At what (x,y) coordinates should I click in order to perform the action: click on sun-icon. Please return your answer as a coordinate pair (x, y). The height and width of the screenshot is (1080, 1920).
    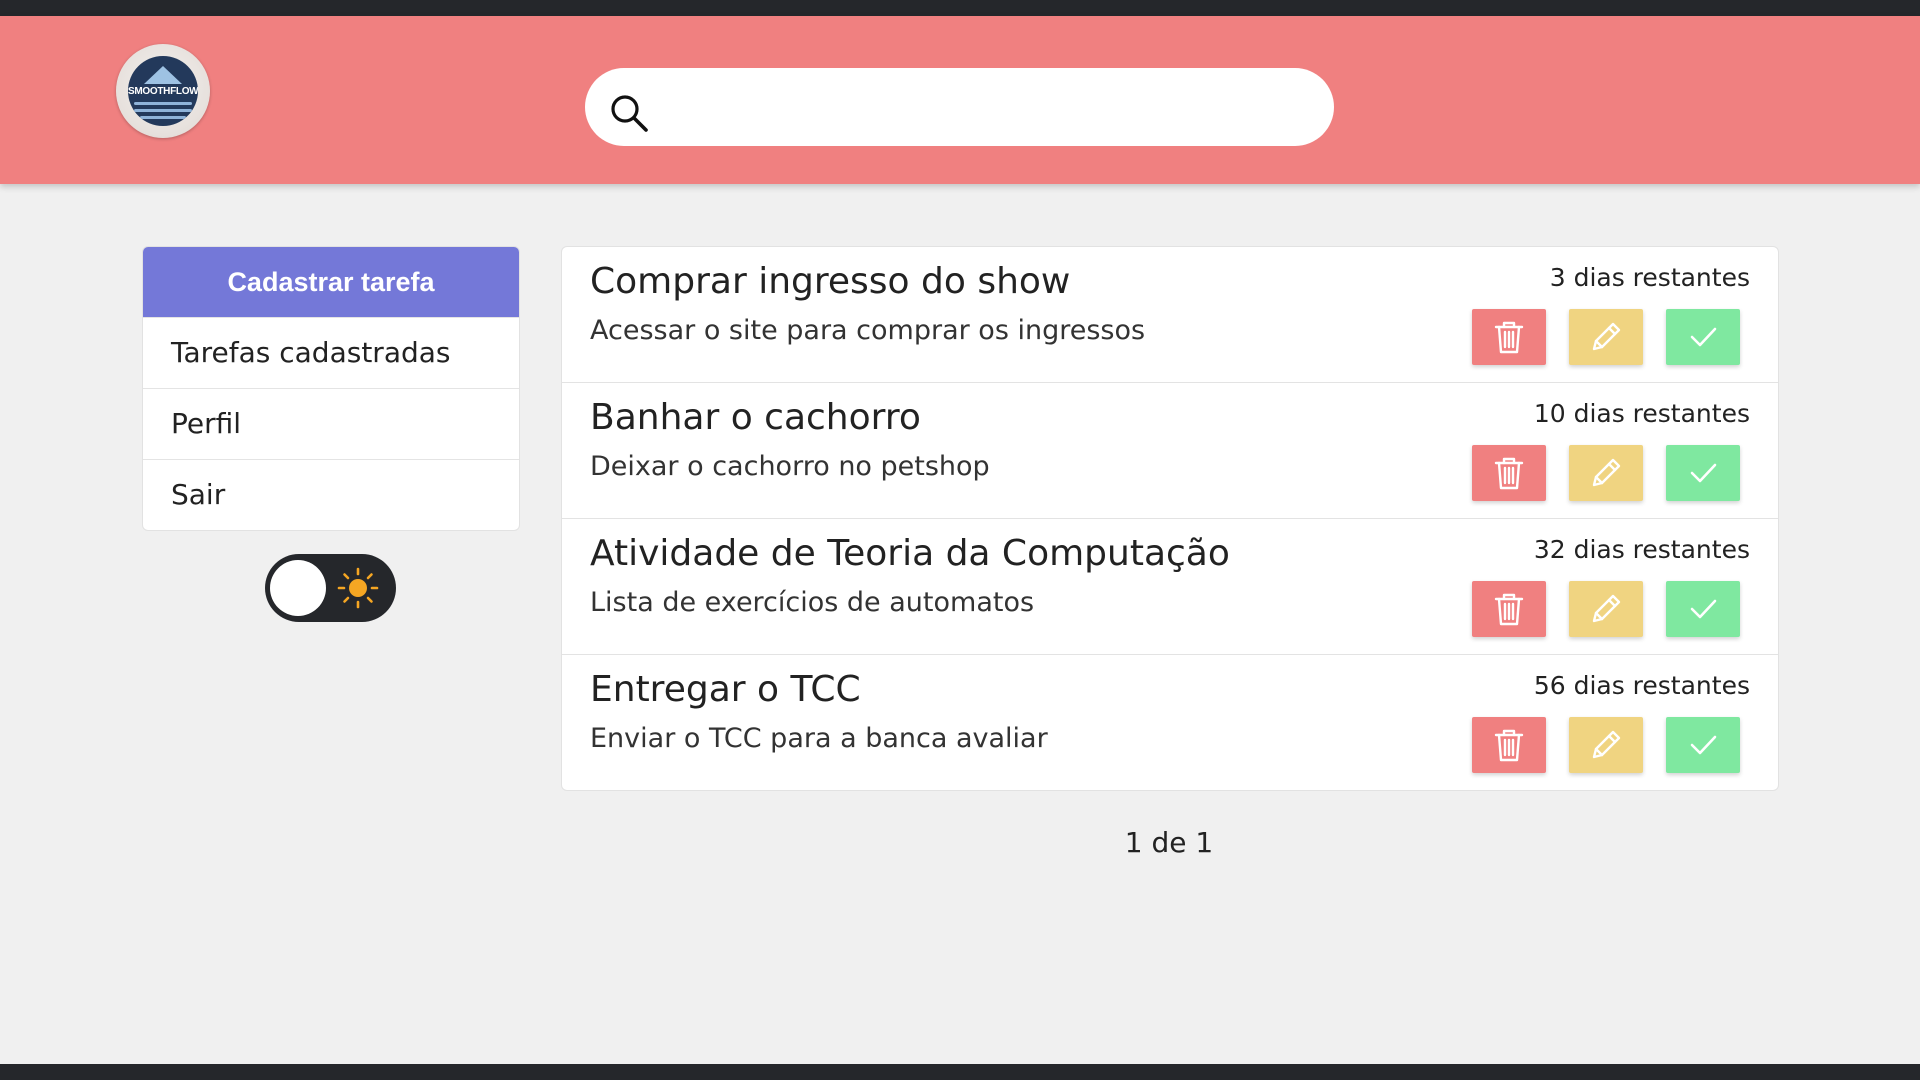
    Looking at the image, I should click on (358, 588).